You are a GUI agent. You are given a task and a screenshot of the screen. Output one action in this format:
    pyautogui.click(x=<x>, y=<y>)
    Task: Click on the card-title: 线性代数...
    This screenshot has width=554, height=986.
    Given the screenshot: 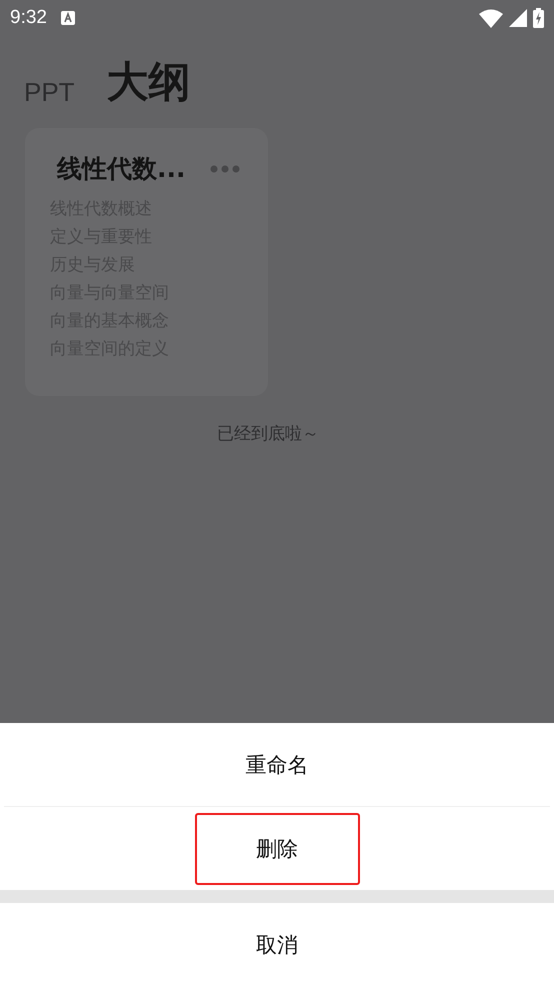 What is the action you would take?
    pyautogui.click(x=121, y=169)
    